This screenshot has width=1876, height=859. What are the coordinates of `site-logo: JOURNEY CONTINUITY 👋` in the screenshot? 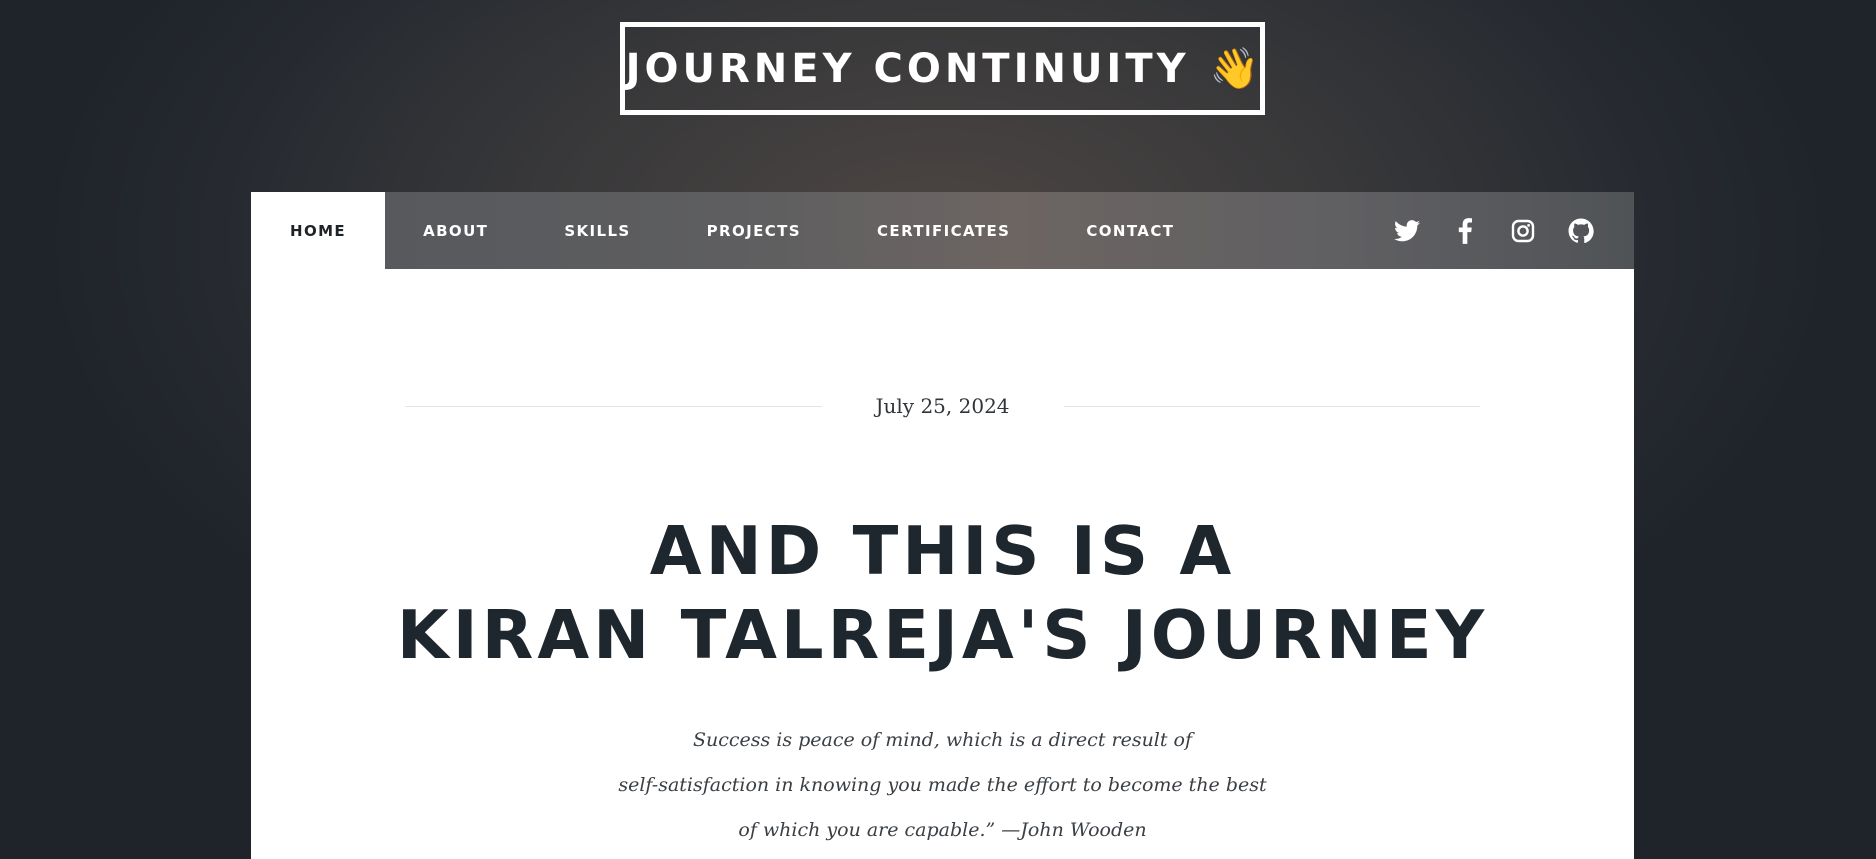 It's located at (942, 68).